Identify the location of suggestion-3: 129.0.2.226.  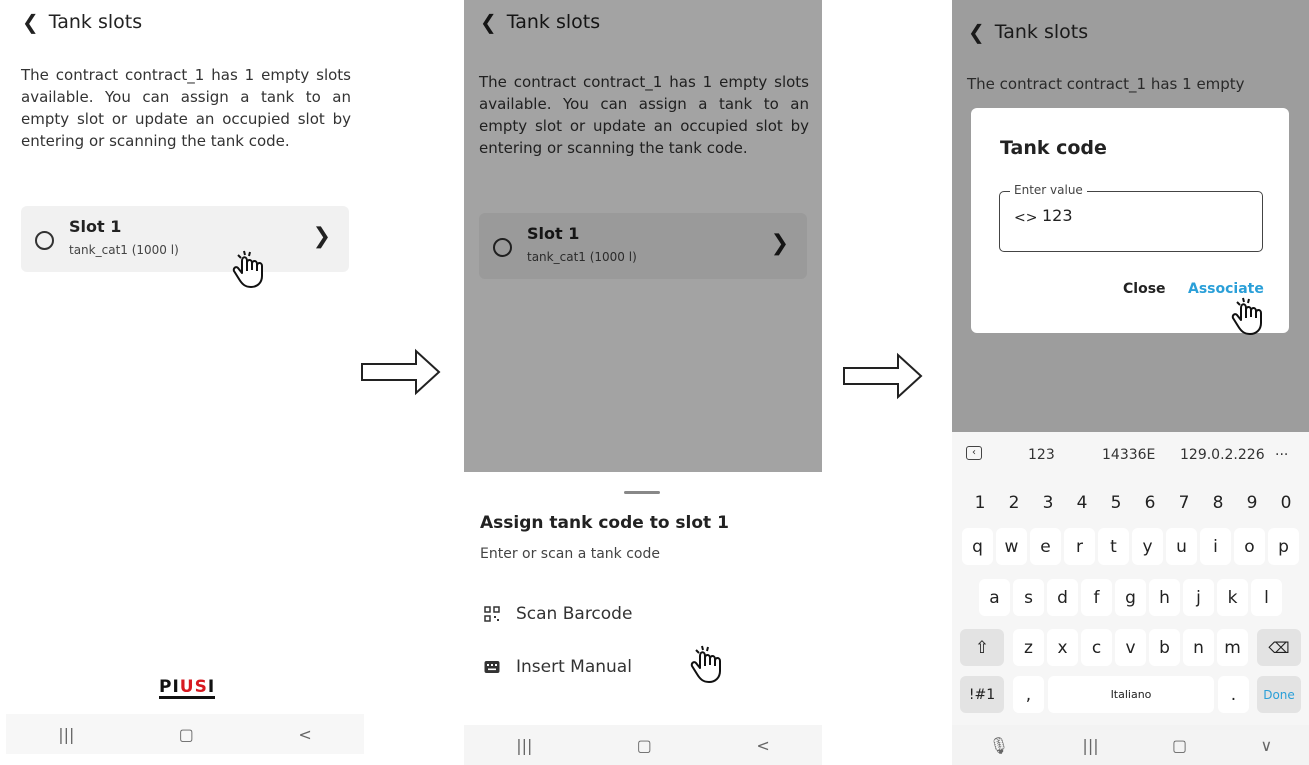
(1222, 455).